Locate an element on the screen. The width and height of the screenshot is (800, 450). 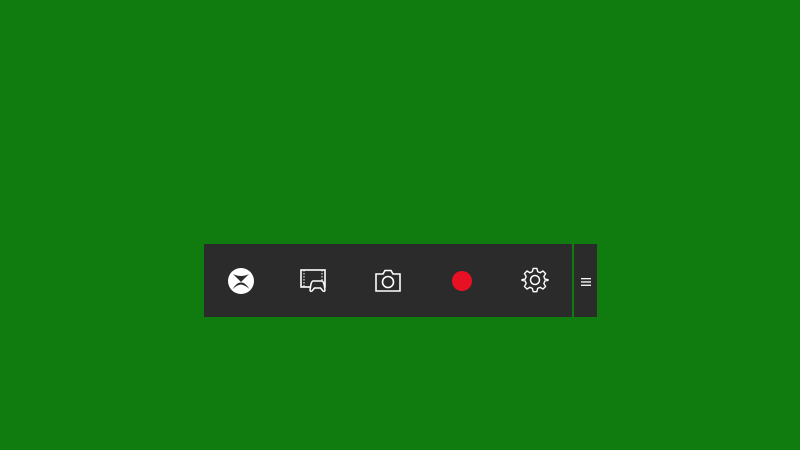
drag-handle-icon is located at coordinates (585, 280).